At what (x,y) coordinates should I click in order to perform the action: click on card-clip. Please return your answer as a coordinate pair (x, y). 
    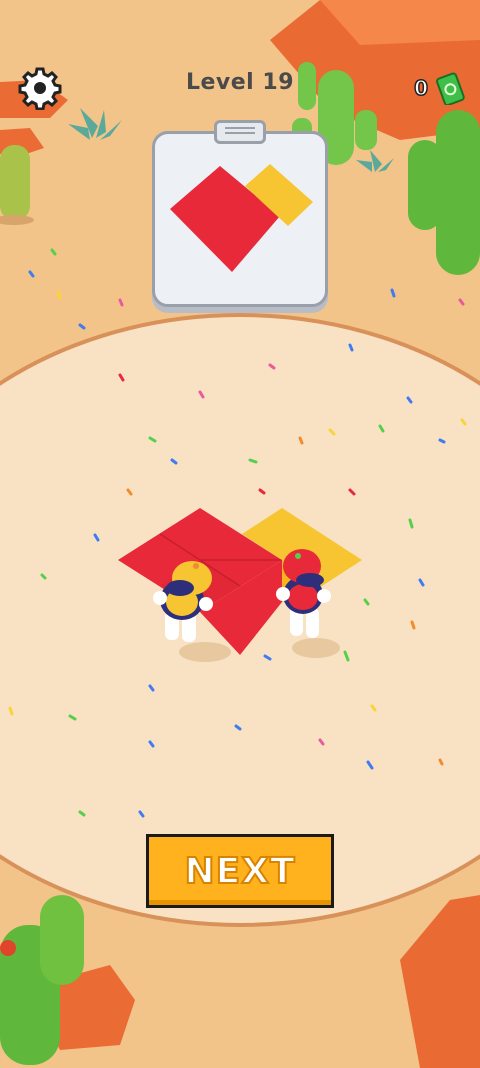
    Looking at the image, I should click on (240, 132).